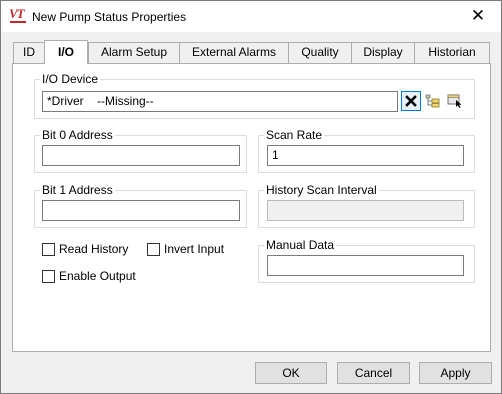 The height and width of the screenshot is (394, 502). Describe the element at coordinates (411, 101) in the screenshot. I see `clear-icon` at that location.